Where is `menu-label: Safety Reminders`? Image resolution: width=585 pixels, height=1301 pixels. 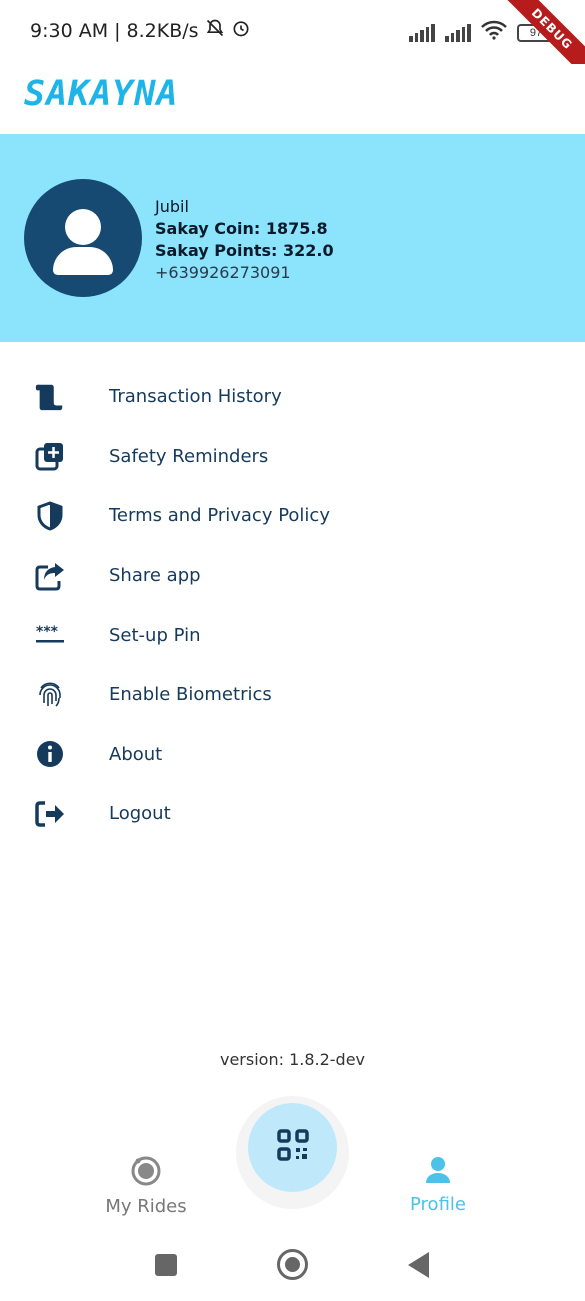
menu-label: Safety Reminders is located at coordinates (189, 456).